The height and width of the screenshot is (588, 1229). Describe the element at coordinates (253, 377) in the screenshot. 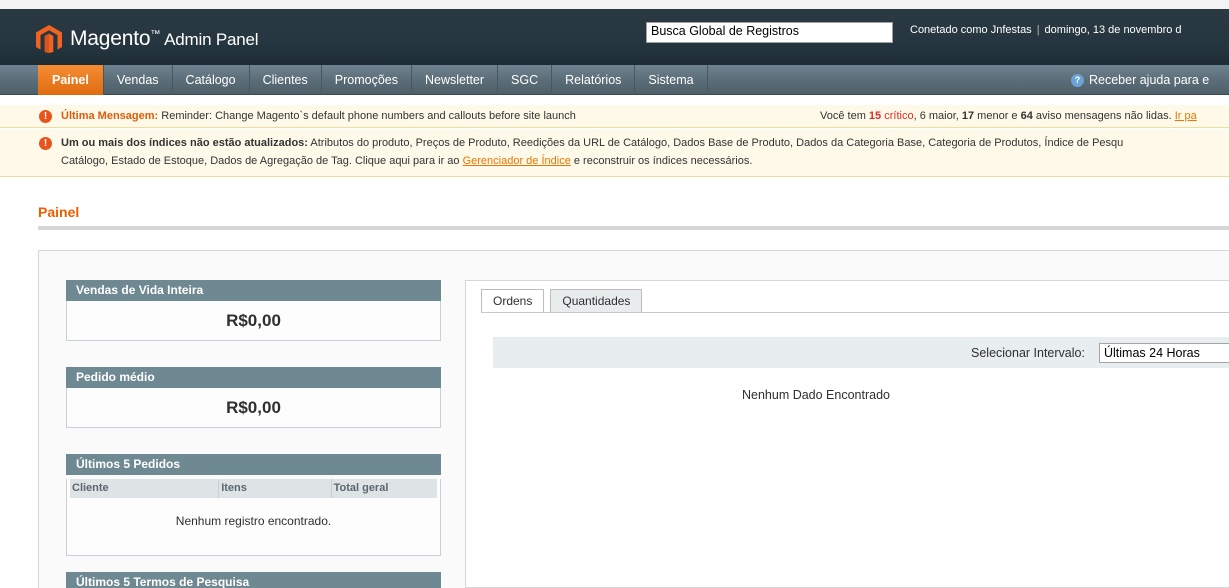

I see `average-order-title: Pedido médio` at that location.